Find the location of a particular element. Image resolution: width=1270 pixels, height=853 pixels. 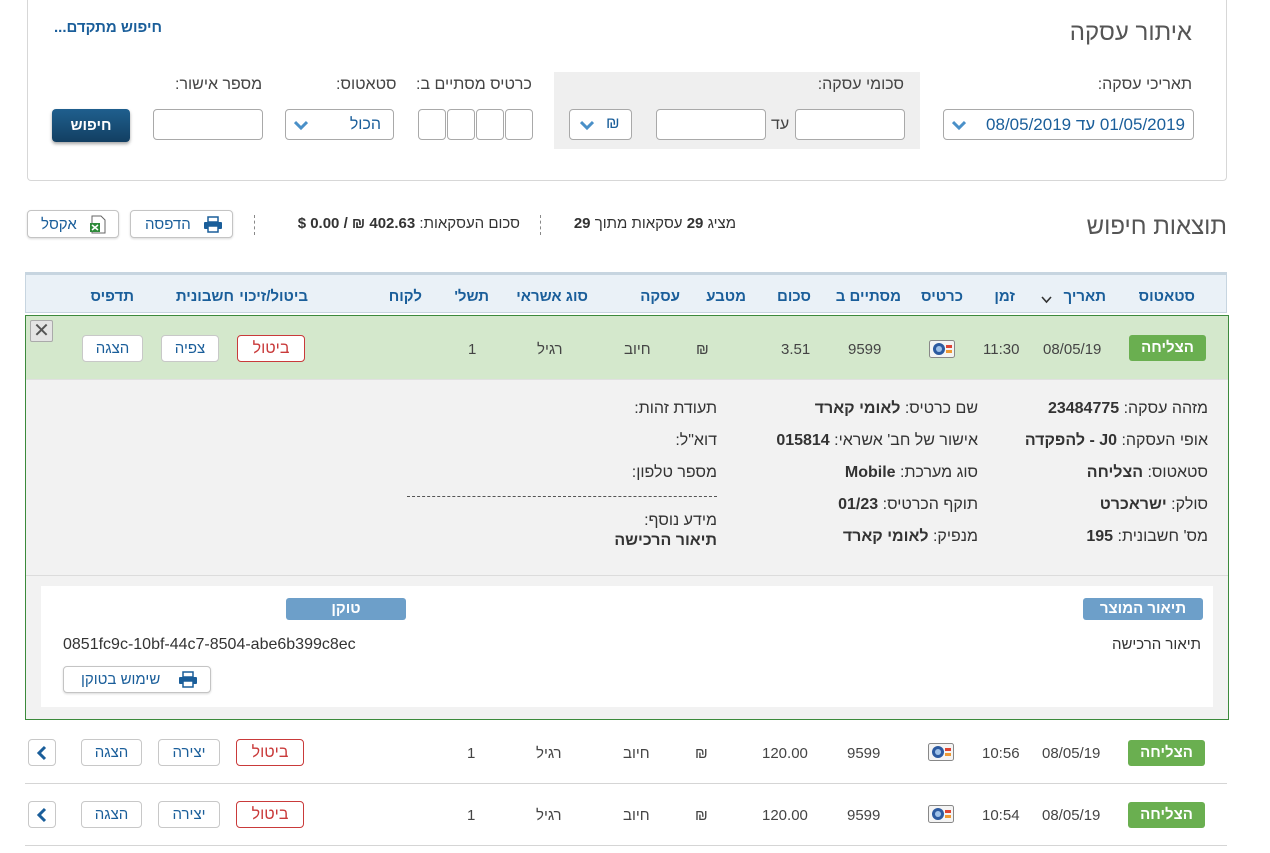

results-title: תוצאות חיפוש is located at coordinates (1156, 226).